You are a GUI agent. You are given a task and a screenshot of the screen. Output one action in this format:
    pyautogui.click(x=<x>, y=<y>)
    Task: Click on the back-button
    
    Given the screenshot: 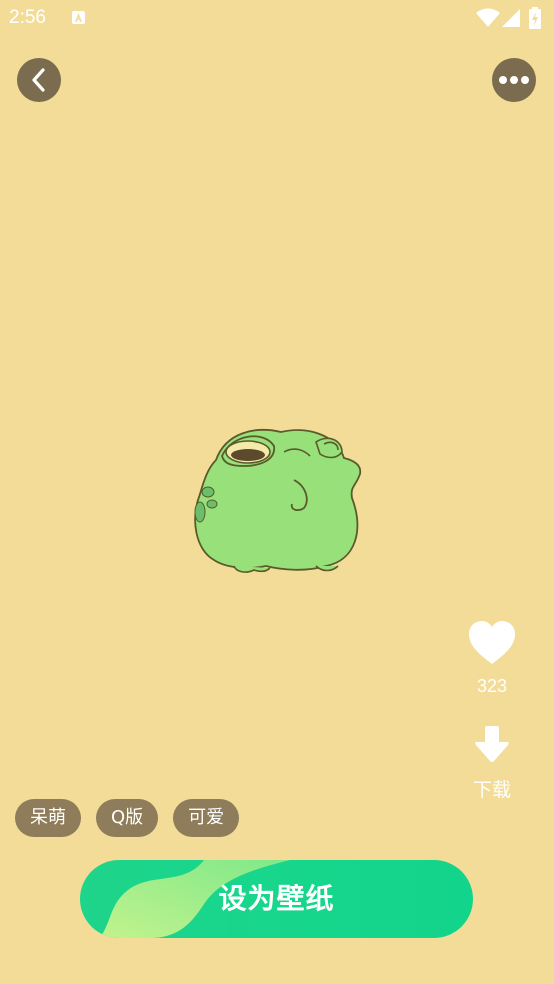 What is the action you would take?
    pyautogui.click(x=39, y=80)
    